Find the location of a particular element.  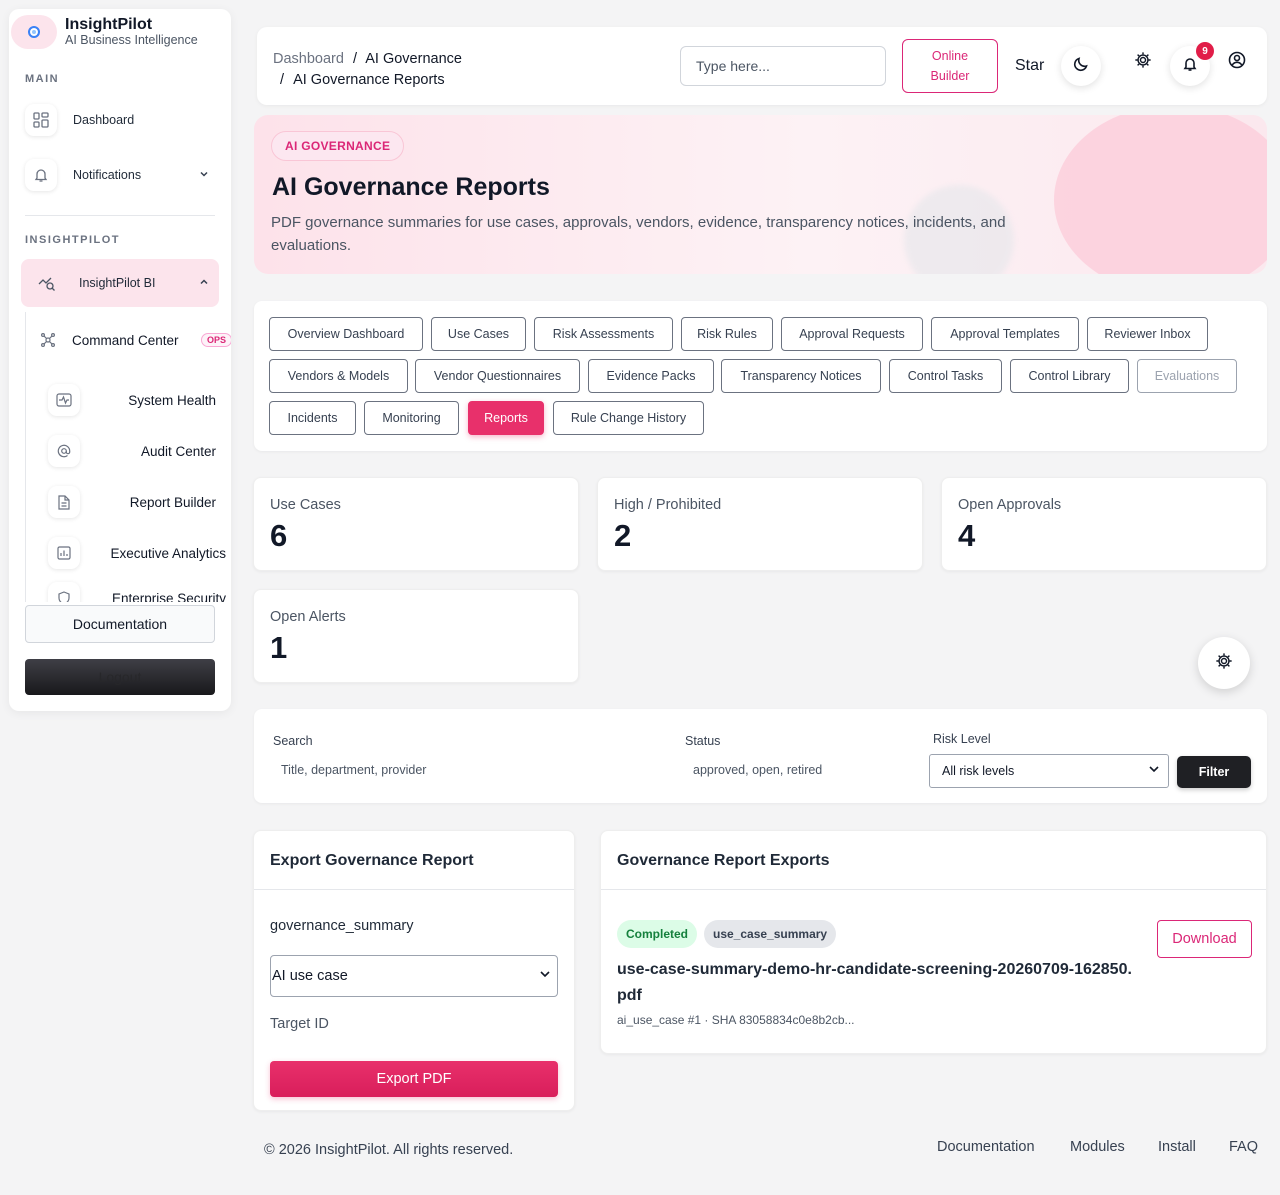

notification-count-badge: 9 is located at coordinates (1205, 51).